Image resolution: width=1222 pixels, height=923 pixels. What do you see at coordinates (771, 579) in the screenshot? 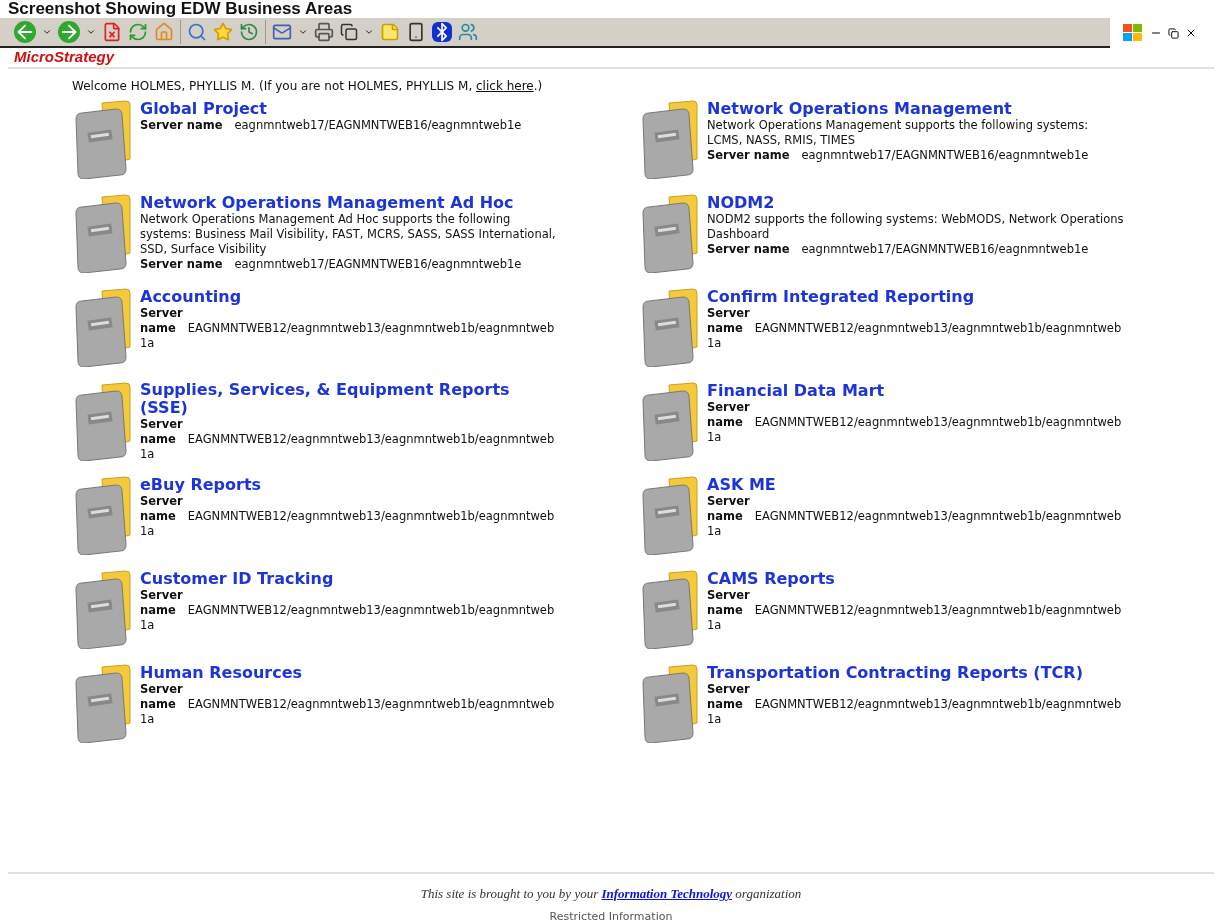
I see `area-title-link: CAMS Reports` at bounding box center [771, 579].